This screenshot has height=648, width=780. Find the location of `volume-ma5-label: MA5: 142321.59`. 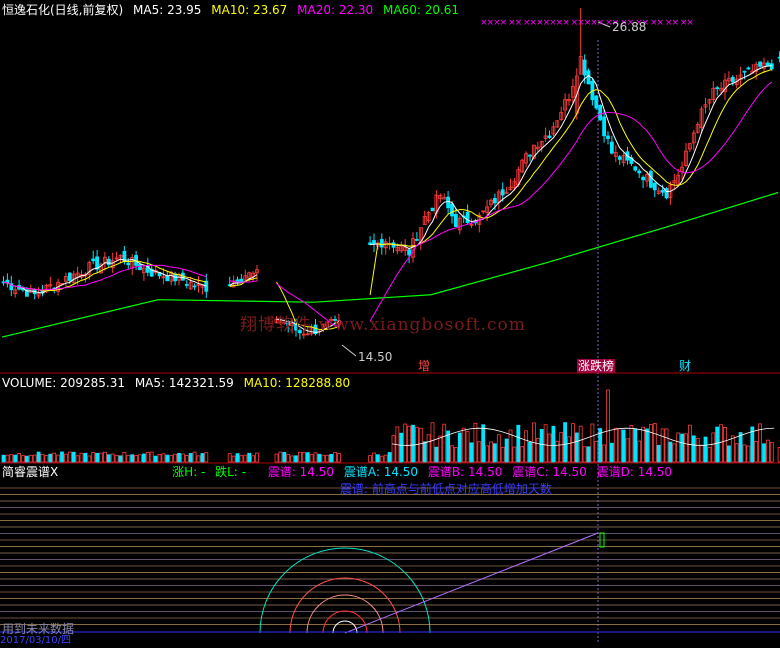

volume-ma5-label: MA5: 142321.59 is located at coordinates (184, 383).